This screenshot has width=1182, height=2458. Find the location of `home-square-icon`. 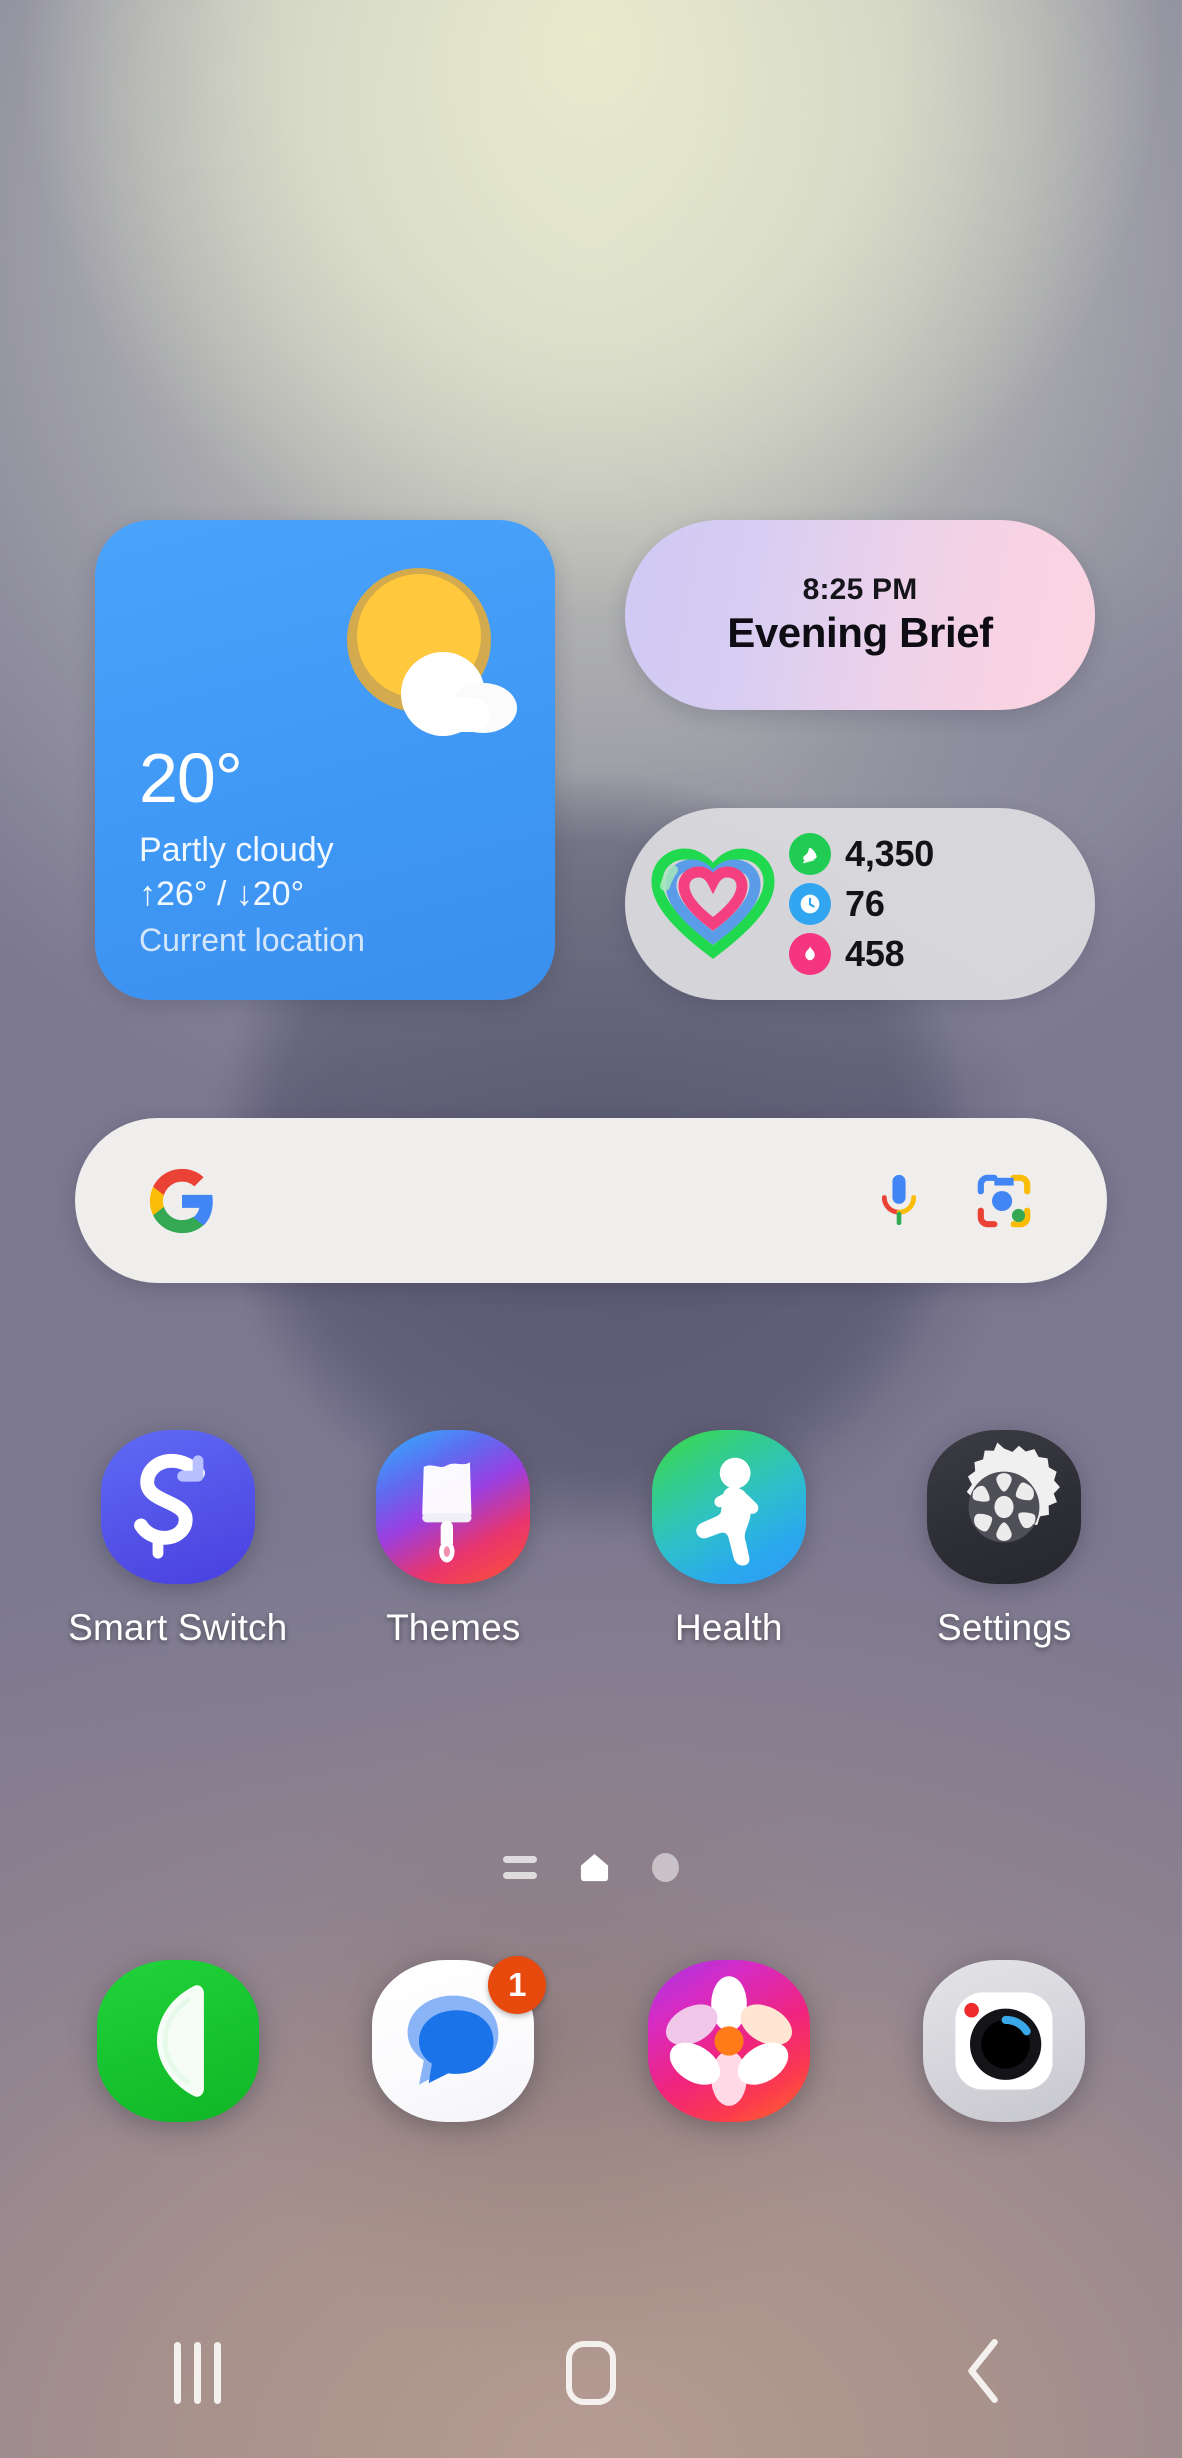

home-square-icon is located at coordinates (591, 2373).